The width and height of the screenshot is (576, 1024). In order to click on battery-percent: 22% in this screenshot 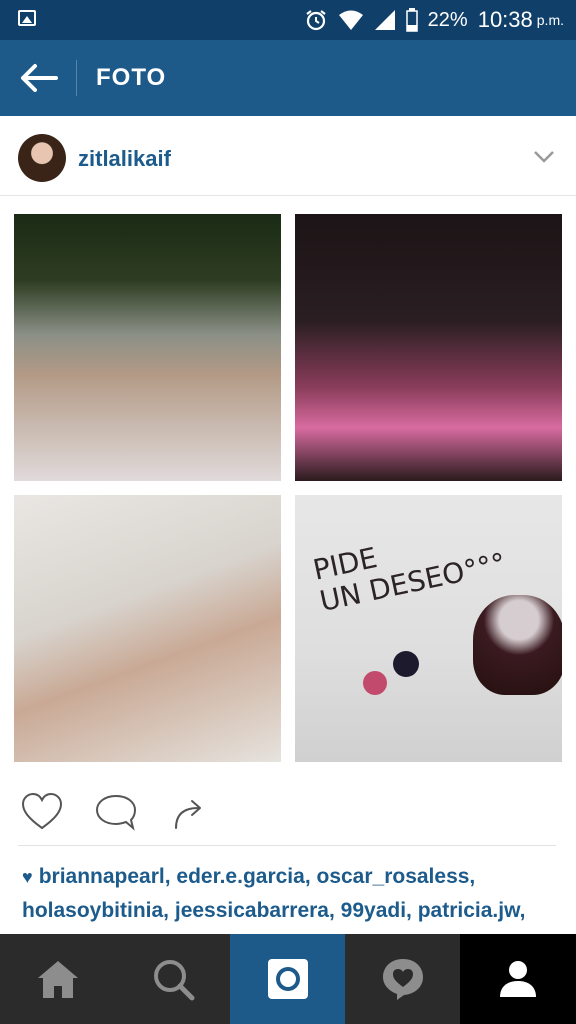, I will do `click(447, 19)`.